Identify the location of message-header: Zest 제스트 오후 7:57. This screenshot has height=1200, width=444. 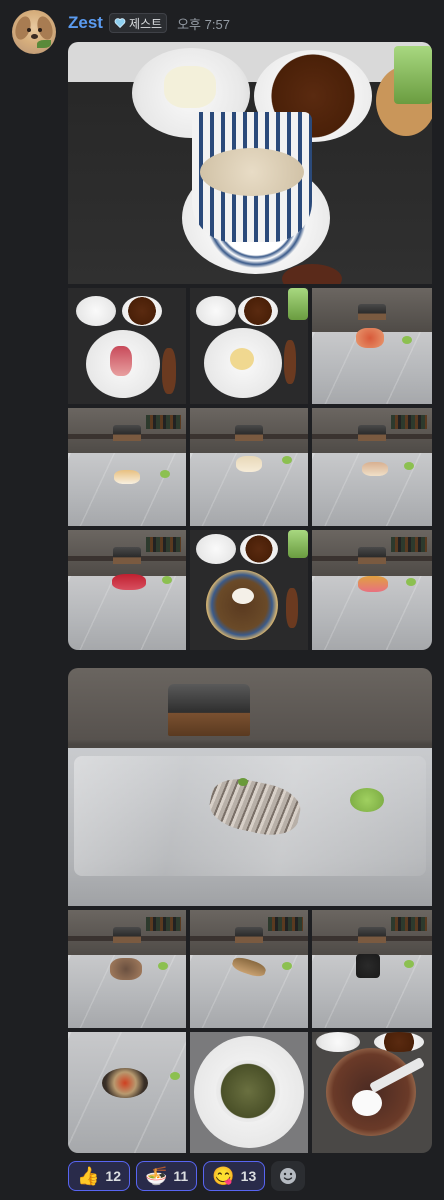
(149, 23).